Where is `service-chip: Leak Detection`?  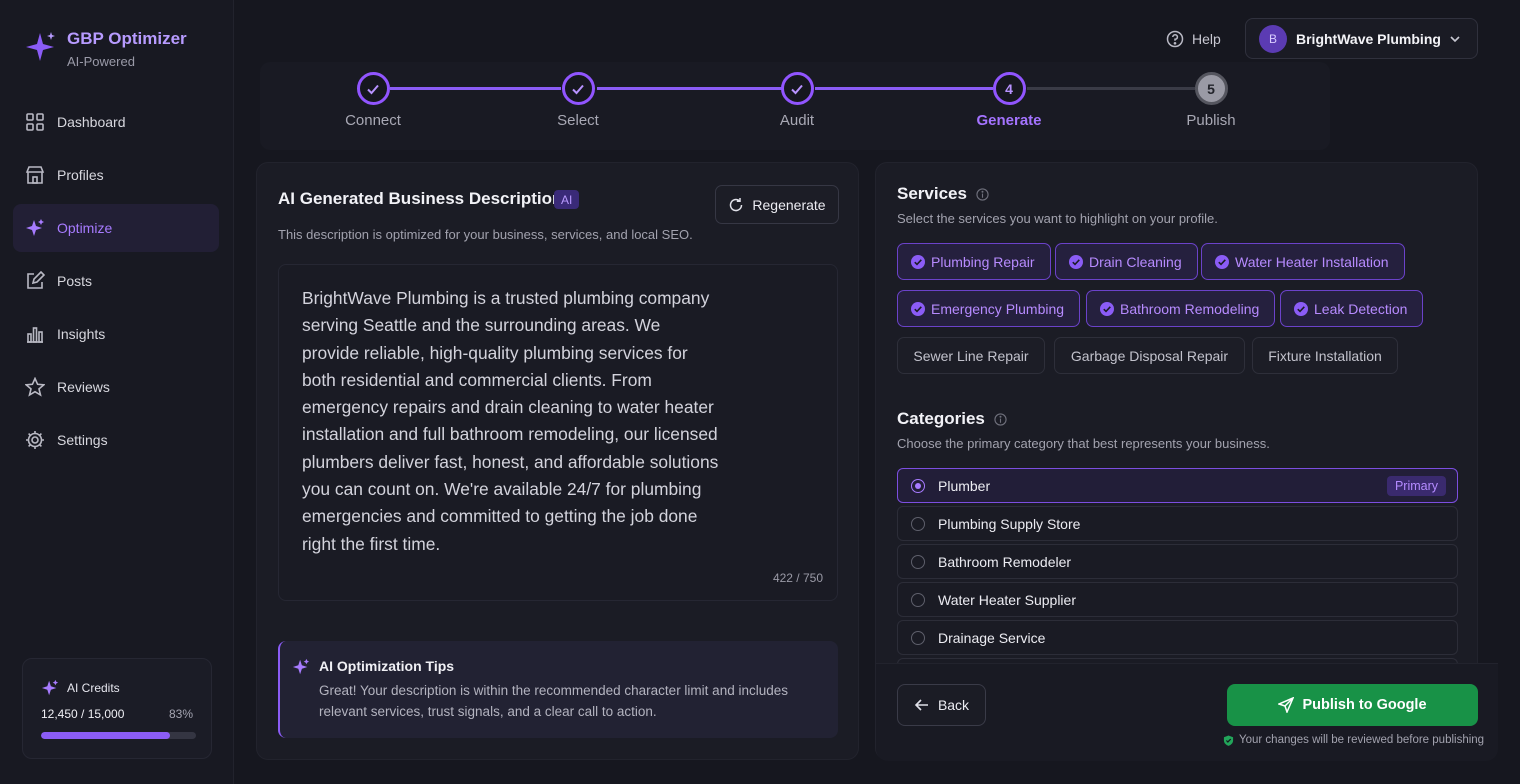 service-chip: Leak Detection is located at coordinates (1352, 308).